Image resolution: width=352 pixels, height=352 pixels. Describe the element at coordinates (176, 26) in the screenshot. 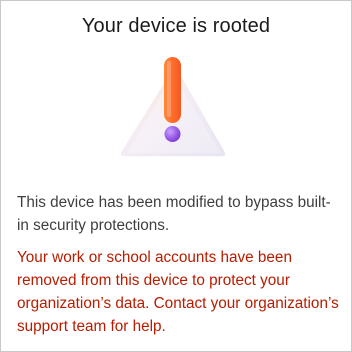

I see `dialog-title: Your device is rooted` at that location.